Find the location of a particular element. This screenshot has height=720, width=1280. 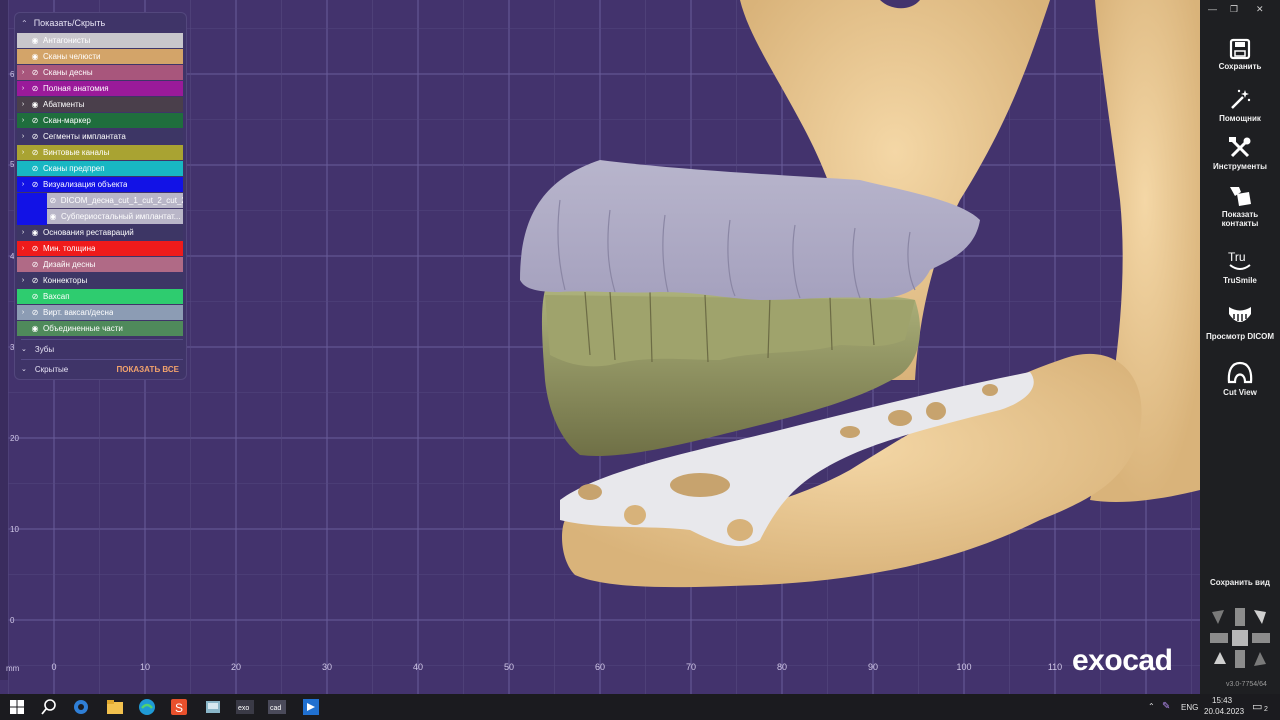

remote-desktop-icon is located at coordinates (311, 707).